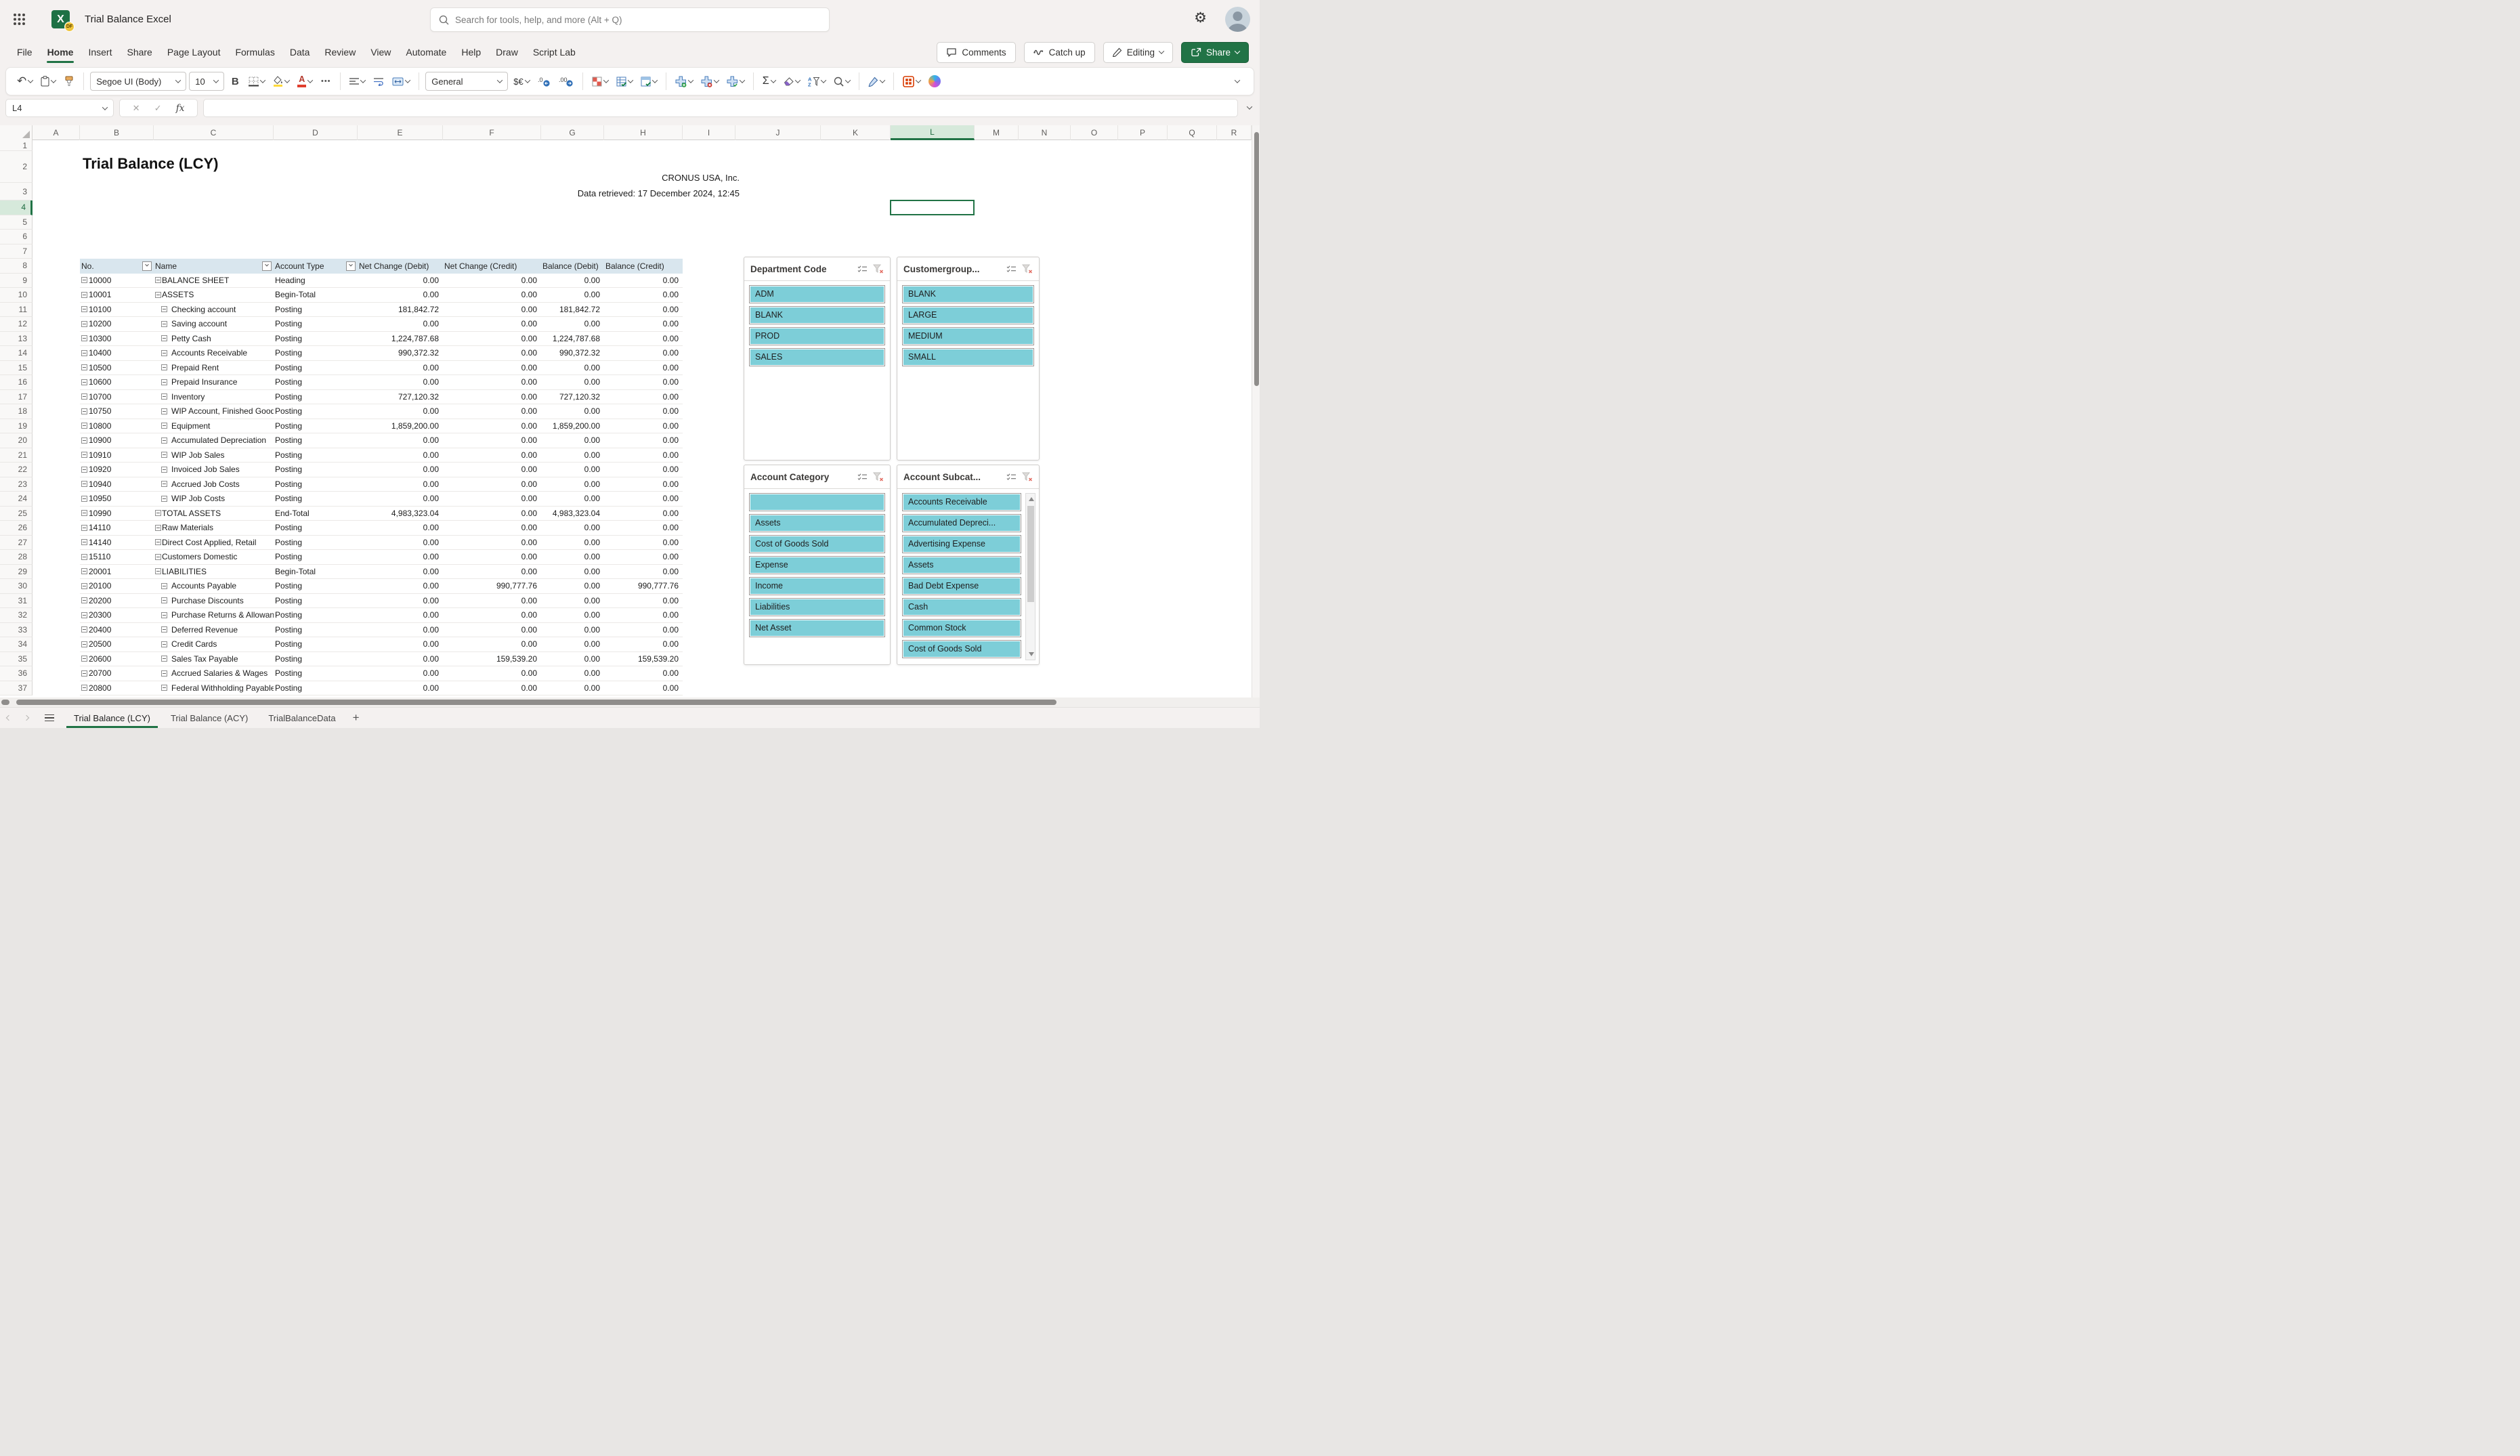  Describe the element at coordinates (16, 456) in the screenshot. I see `row-header-21: 21` at that location.